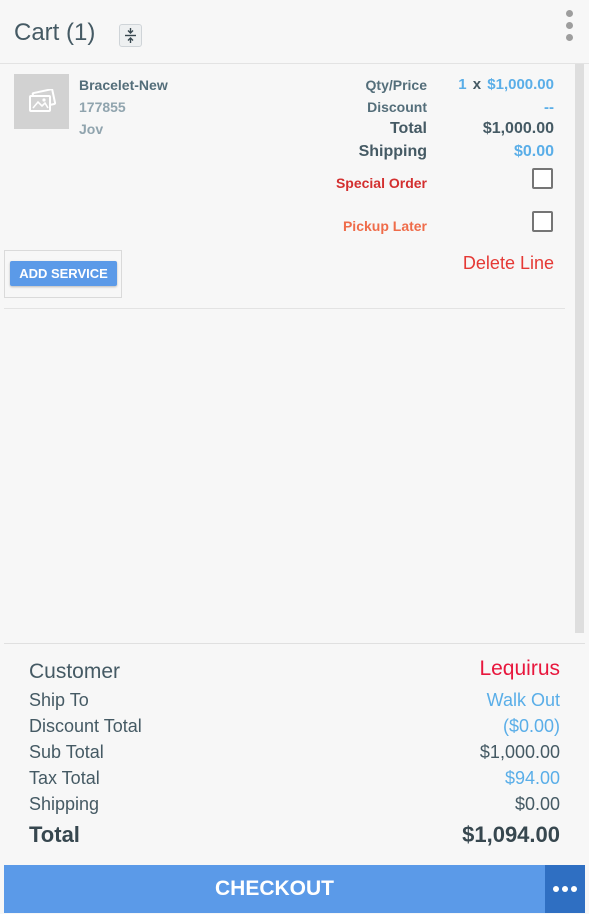  What do you see at coordinates (532, 778) in the screenshot?
I see `tax-total-value: $94.00` at bounding box center [532, 778].